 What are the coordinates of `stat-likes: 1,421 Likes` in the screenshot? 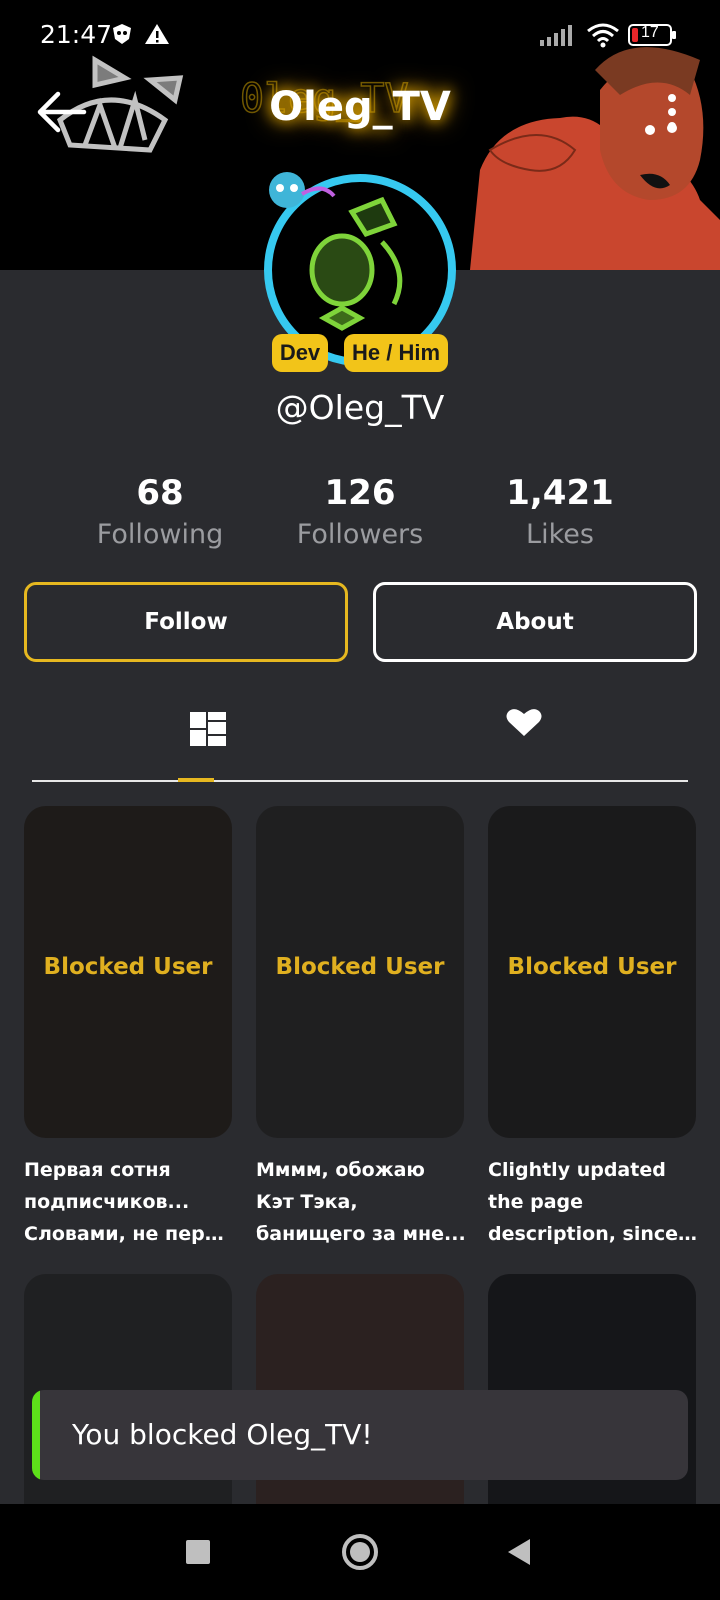 It's located at (560, 512).